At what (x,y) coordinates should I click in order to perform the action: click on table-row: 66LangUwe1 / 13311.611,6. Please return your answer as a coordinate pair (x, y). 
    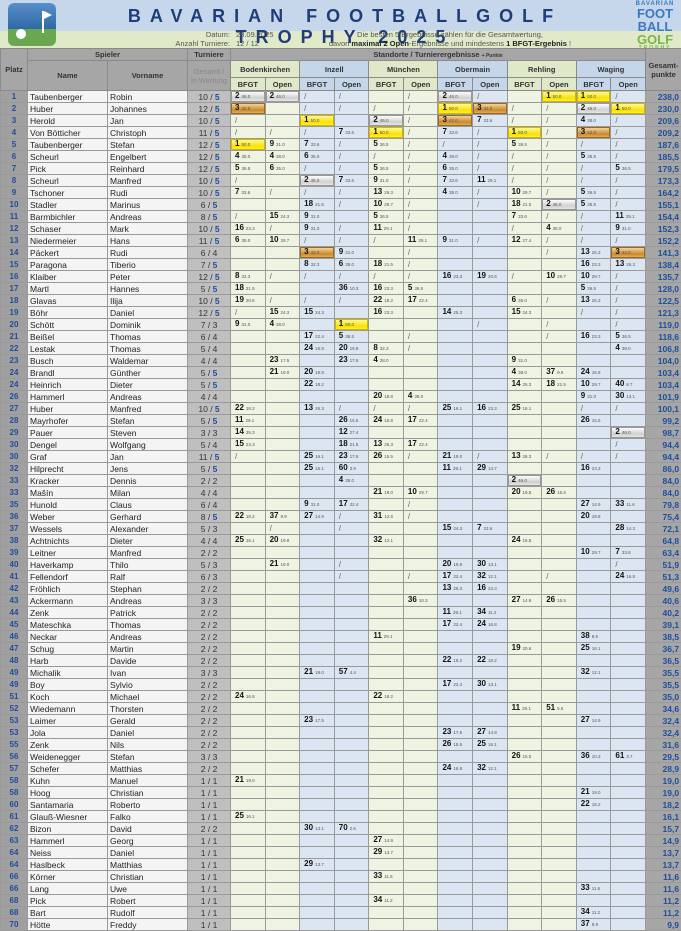
    Looking at the image, I should click on (341, 889).